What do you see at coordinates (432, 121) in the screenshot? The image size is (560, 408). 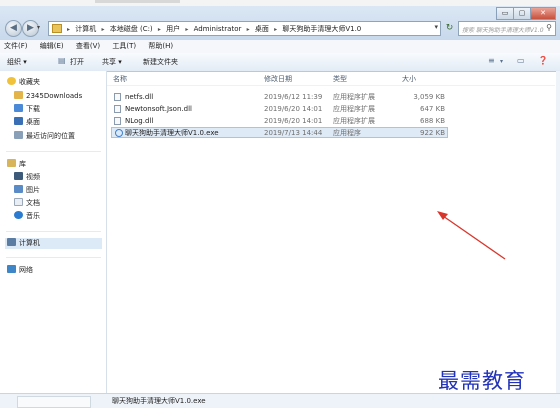 I see `file-size: 688 KB` at bounding box center [432, 121].